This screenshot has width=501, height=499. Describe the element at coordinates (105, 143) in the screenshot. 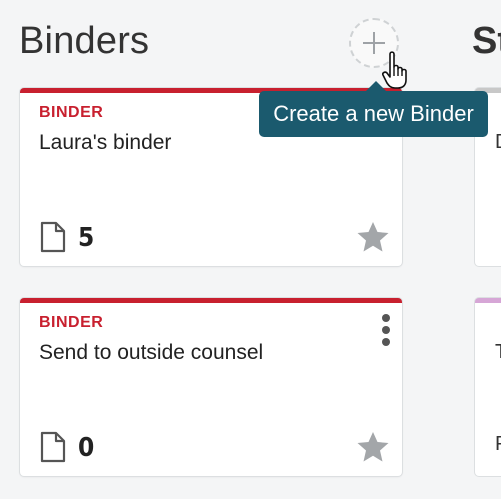

I see `binder-name: Laura's binder` at that location.